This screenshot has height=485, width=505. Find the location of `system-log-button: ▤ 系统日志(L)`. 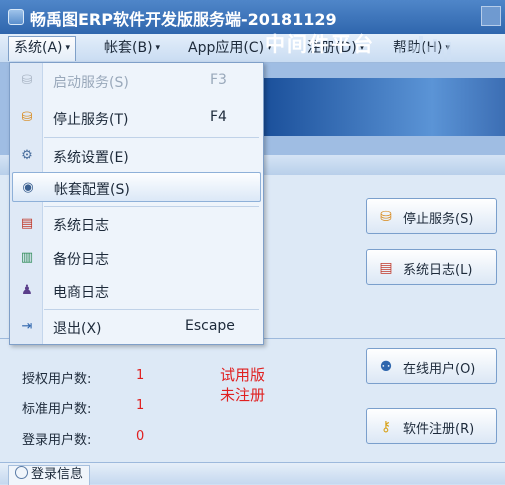

system-log-button: ▤ 系统日志(L) is located at coordinates (431, 267).